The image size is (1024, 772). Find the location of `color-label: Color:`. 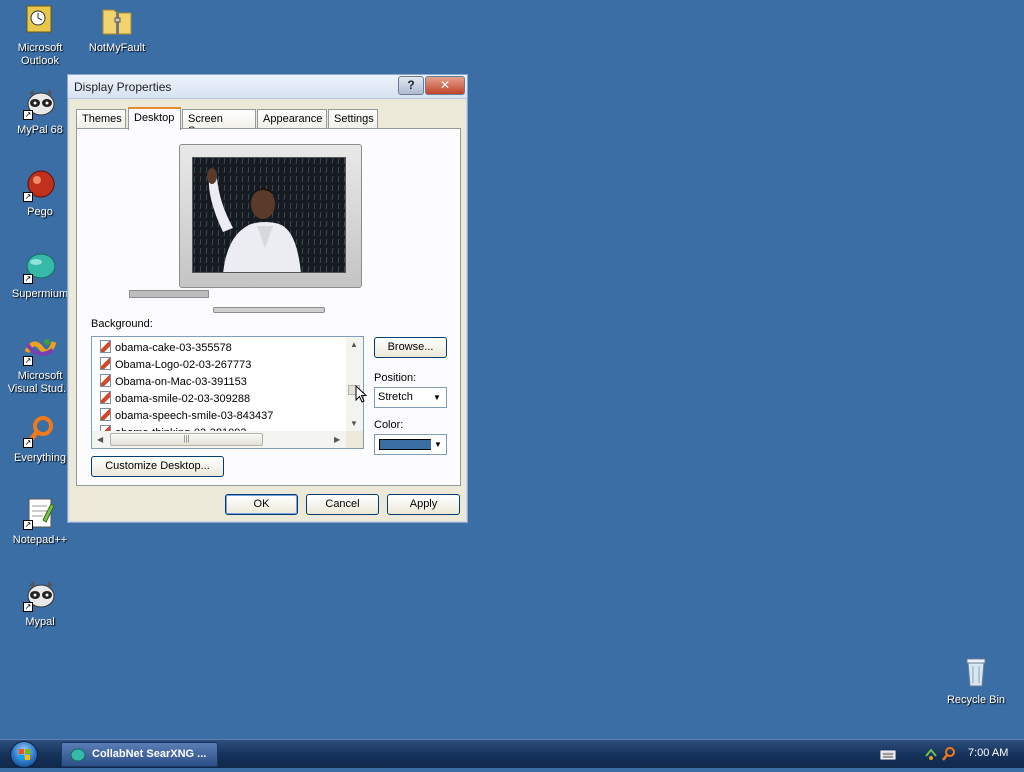

color-label: Color: is located at coordinates (389, 425).